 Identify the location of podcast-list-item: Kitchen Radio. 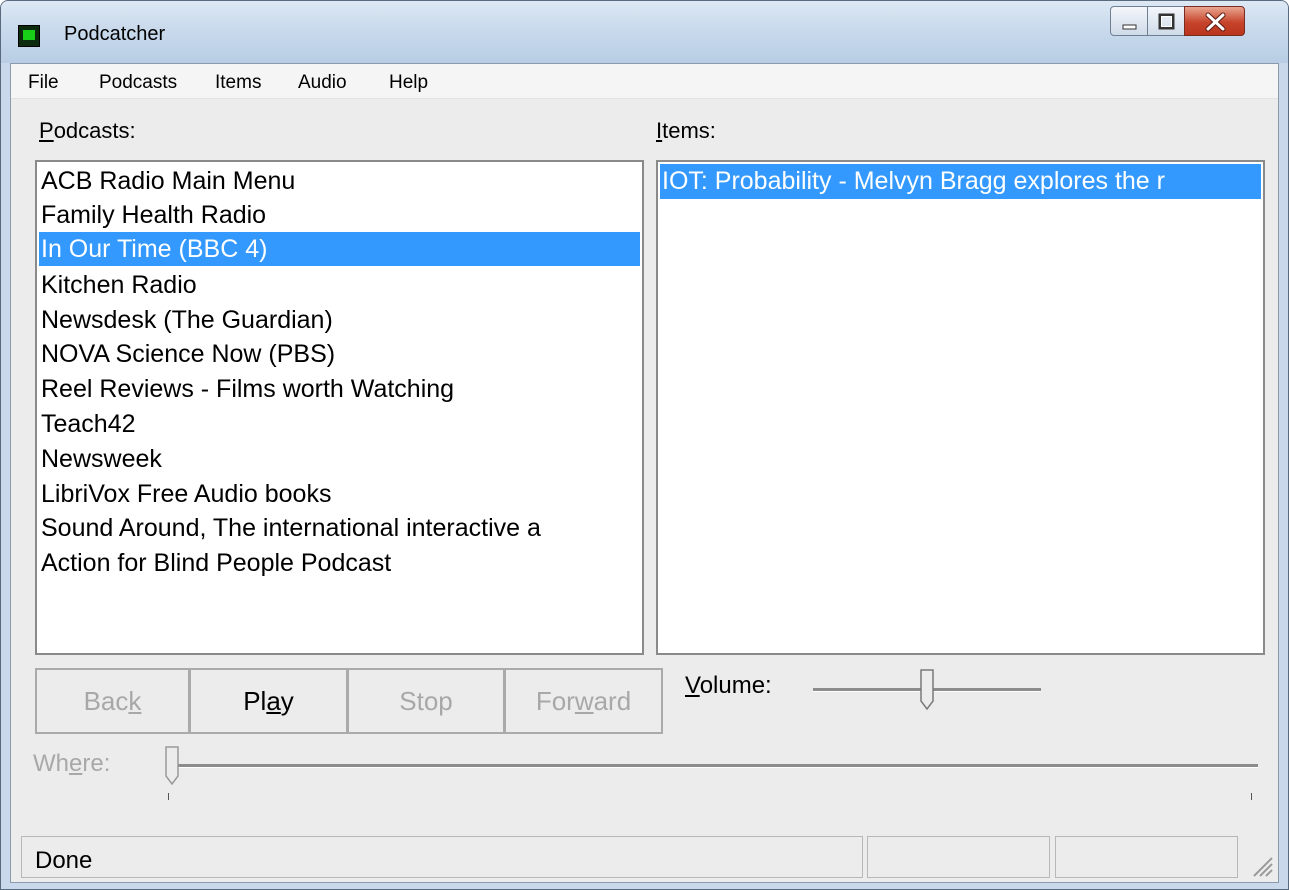
(119, 285).